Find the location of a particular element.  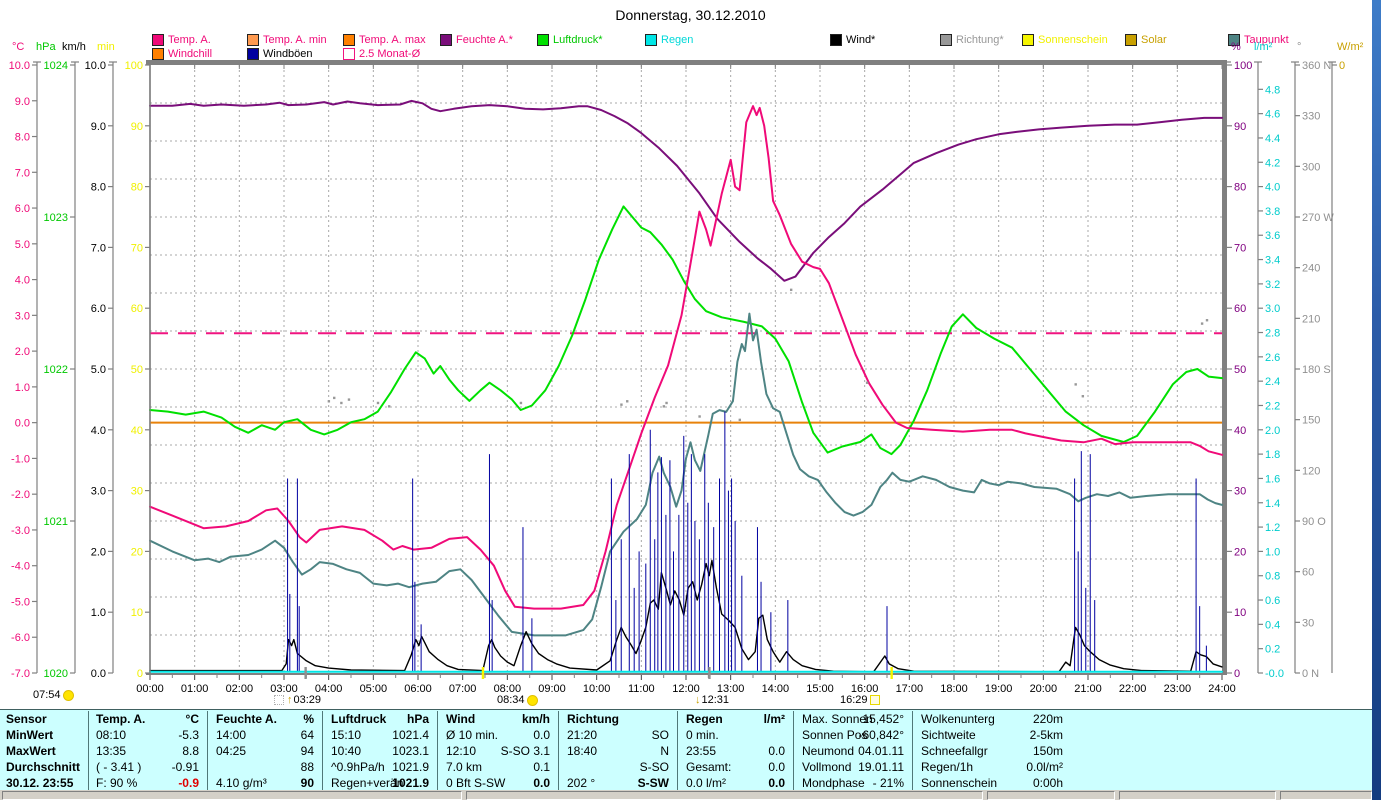

svg-text: 1.0 is located at coordinates (22, 388).